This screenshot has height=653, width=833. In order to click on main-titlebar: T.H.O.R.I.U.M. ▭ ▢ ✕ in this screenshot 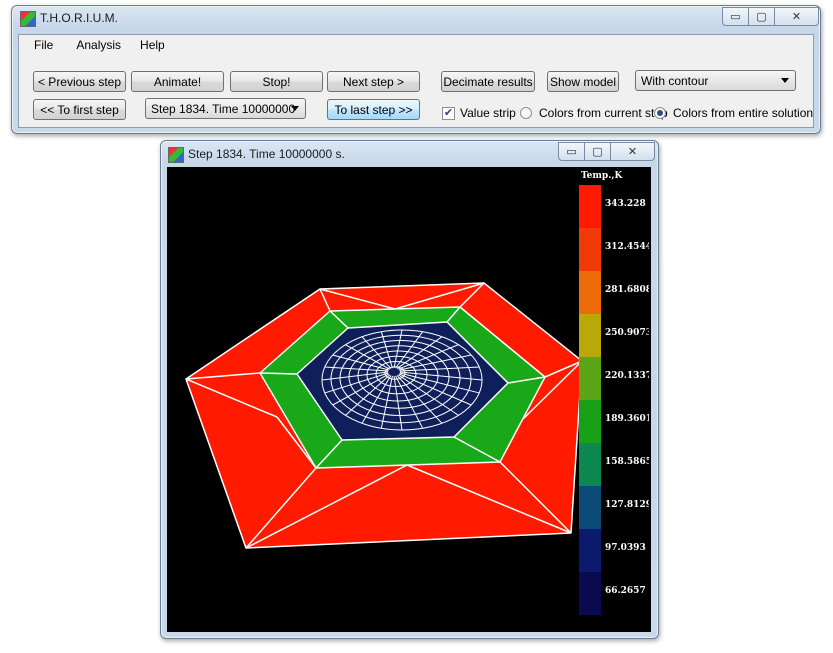, I will do `click(416, 18)`.